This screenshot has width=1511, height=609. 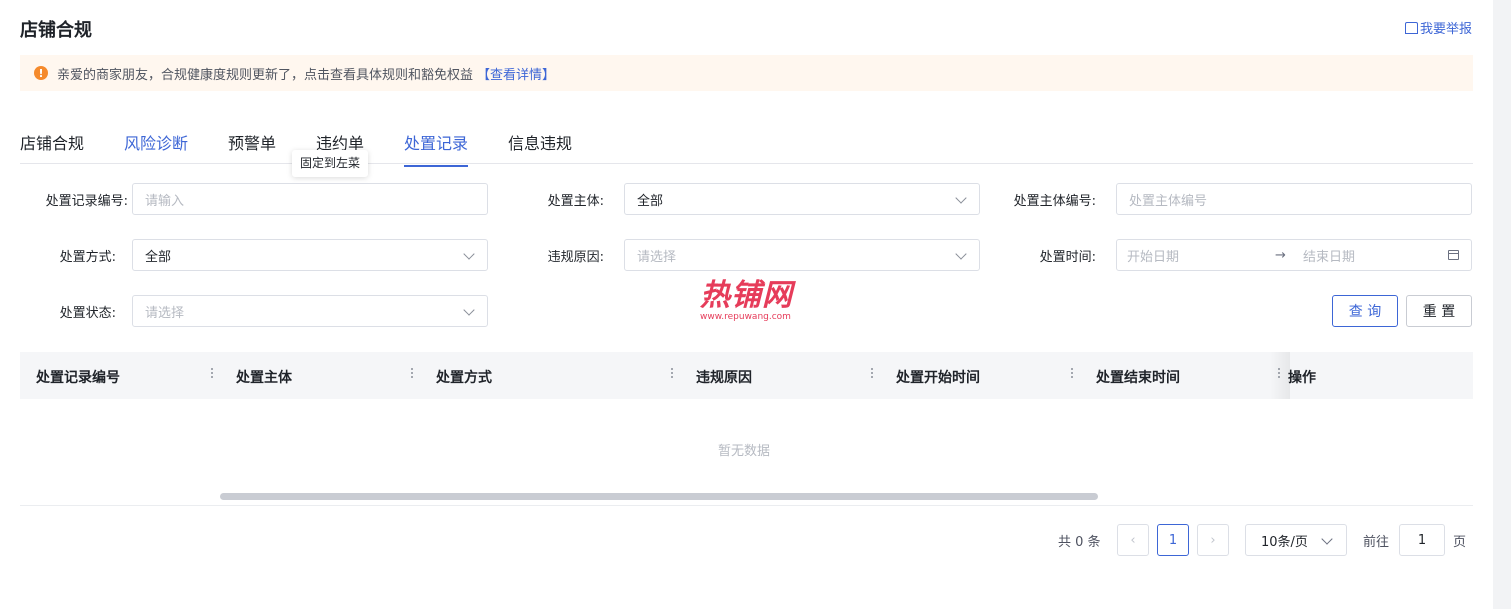 I want to click on method-select: 全部, so click(x=310, y=255).